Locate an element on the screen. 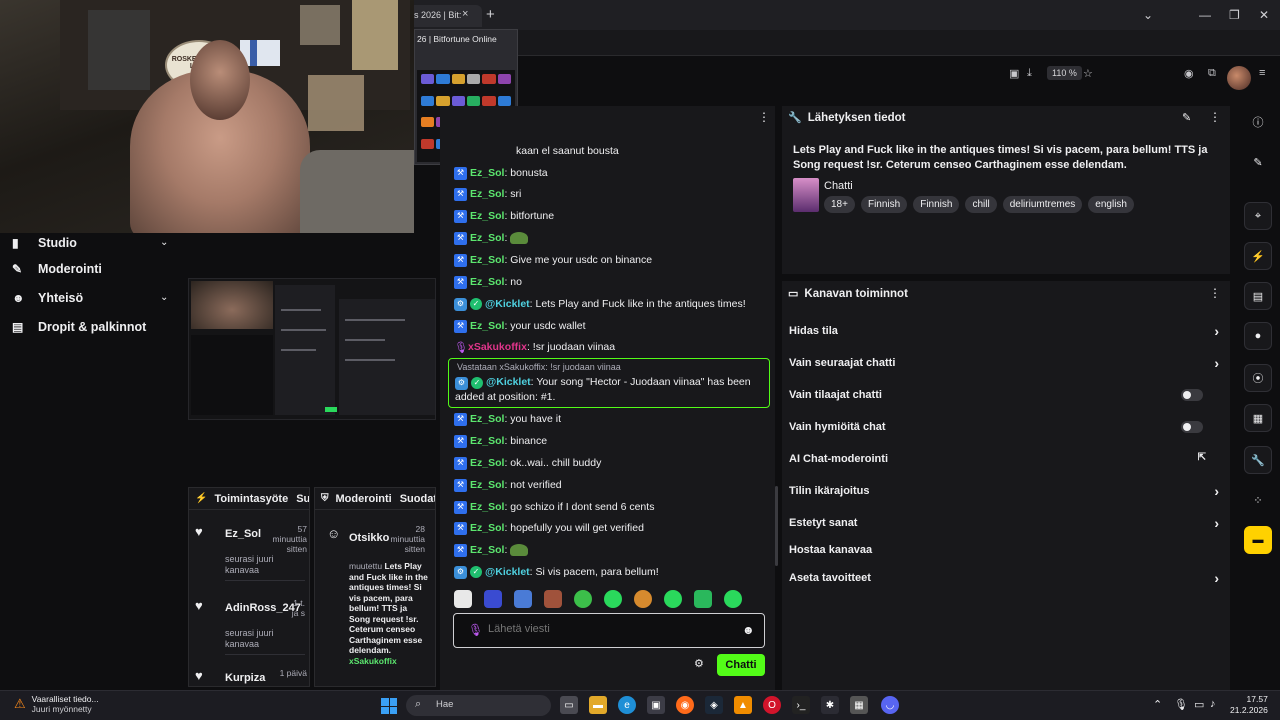 This screenshot has width=1280, height=720. action-row-goals: Aseta tavoitteet › is located at coordinates (1004, 578).